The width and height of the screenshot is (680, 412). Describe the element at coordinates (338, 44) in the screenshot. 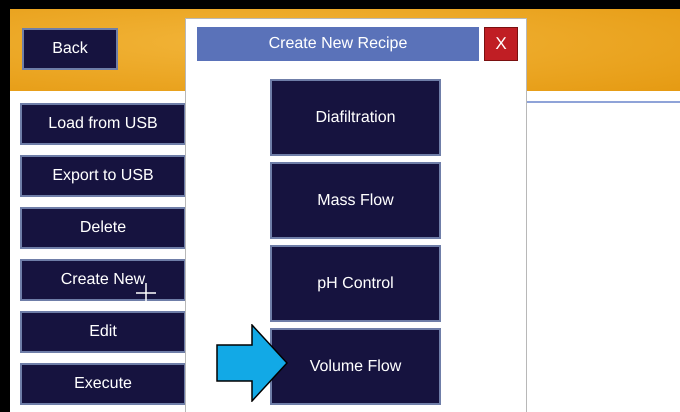

I see `dialog-title: Create New Recipe` at that location.